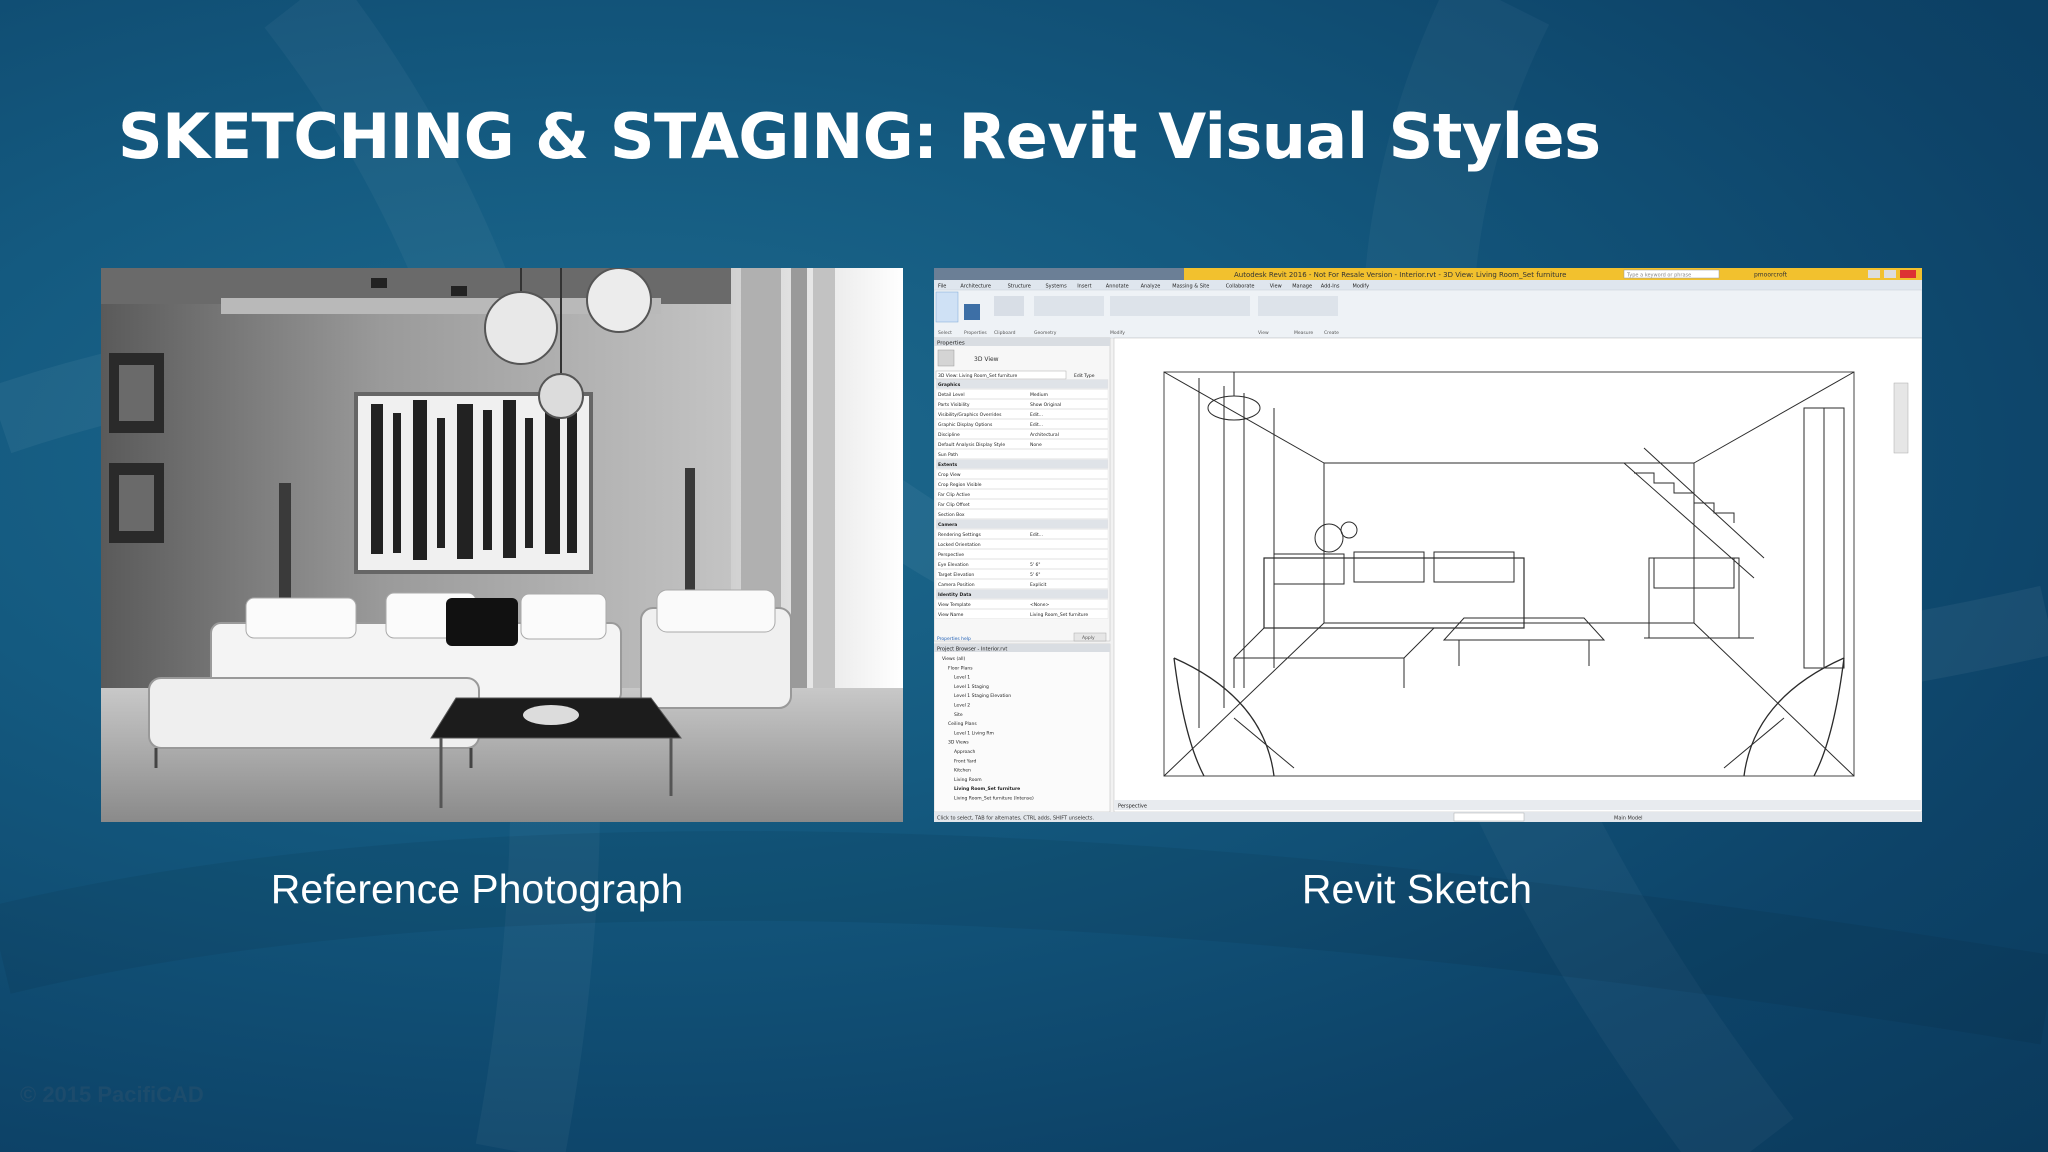 The width and height of the screenshot is (2048, 1152). What do you see at coordinates (1057, 287) in the screenshot?
I see `ribbon-tab-3: Systems` at bounding box center [1057, 287].